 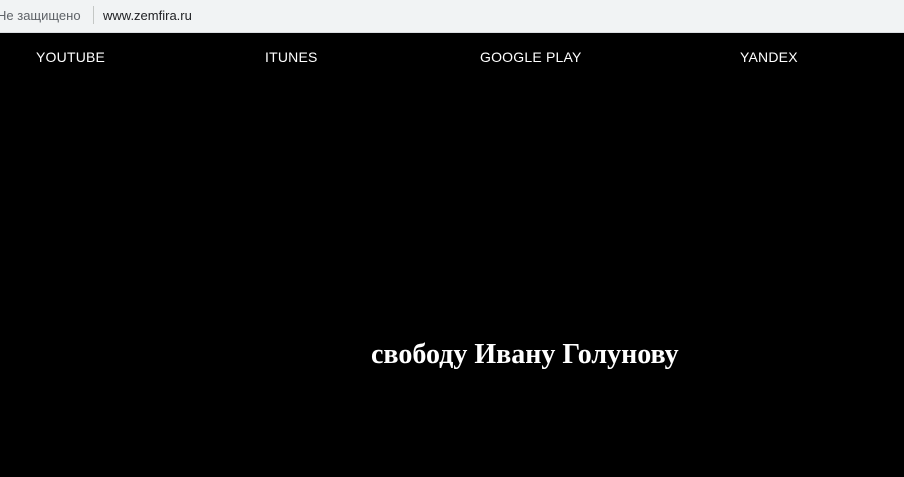 What do you see at coordinates (93, 15) in the screenshot?
I see `address-bar-divider` at bounding box center [93, 15].